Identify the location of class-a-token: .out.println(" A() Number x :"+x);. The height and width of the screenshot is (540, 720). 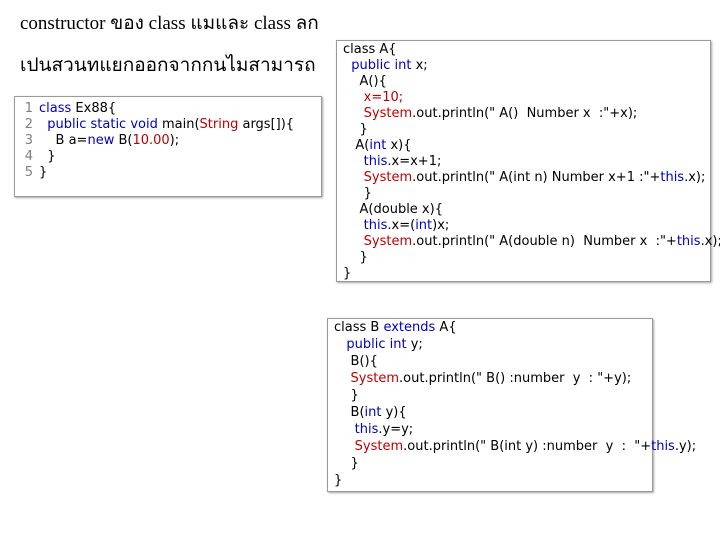
(525, 113).